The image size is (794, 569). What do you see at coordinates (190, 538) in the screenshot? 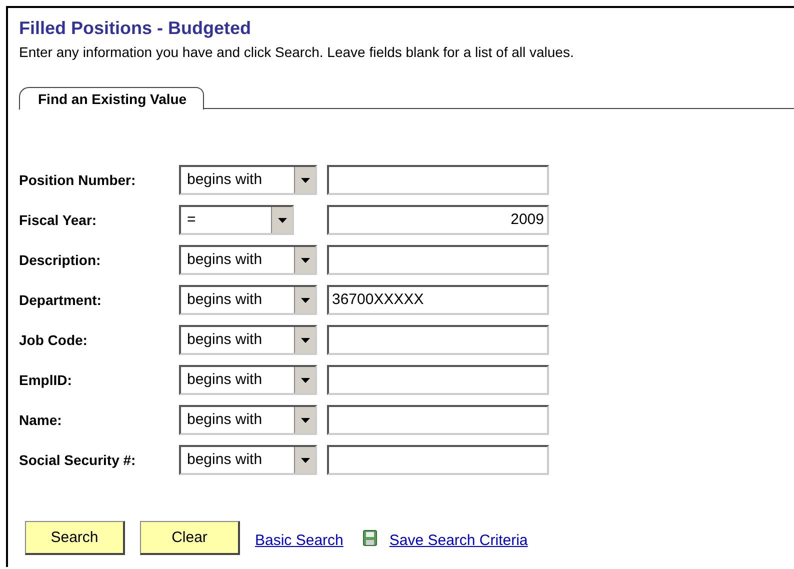
I see `action-button: Clear` at bounding box center [190, 538].